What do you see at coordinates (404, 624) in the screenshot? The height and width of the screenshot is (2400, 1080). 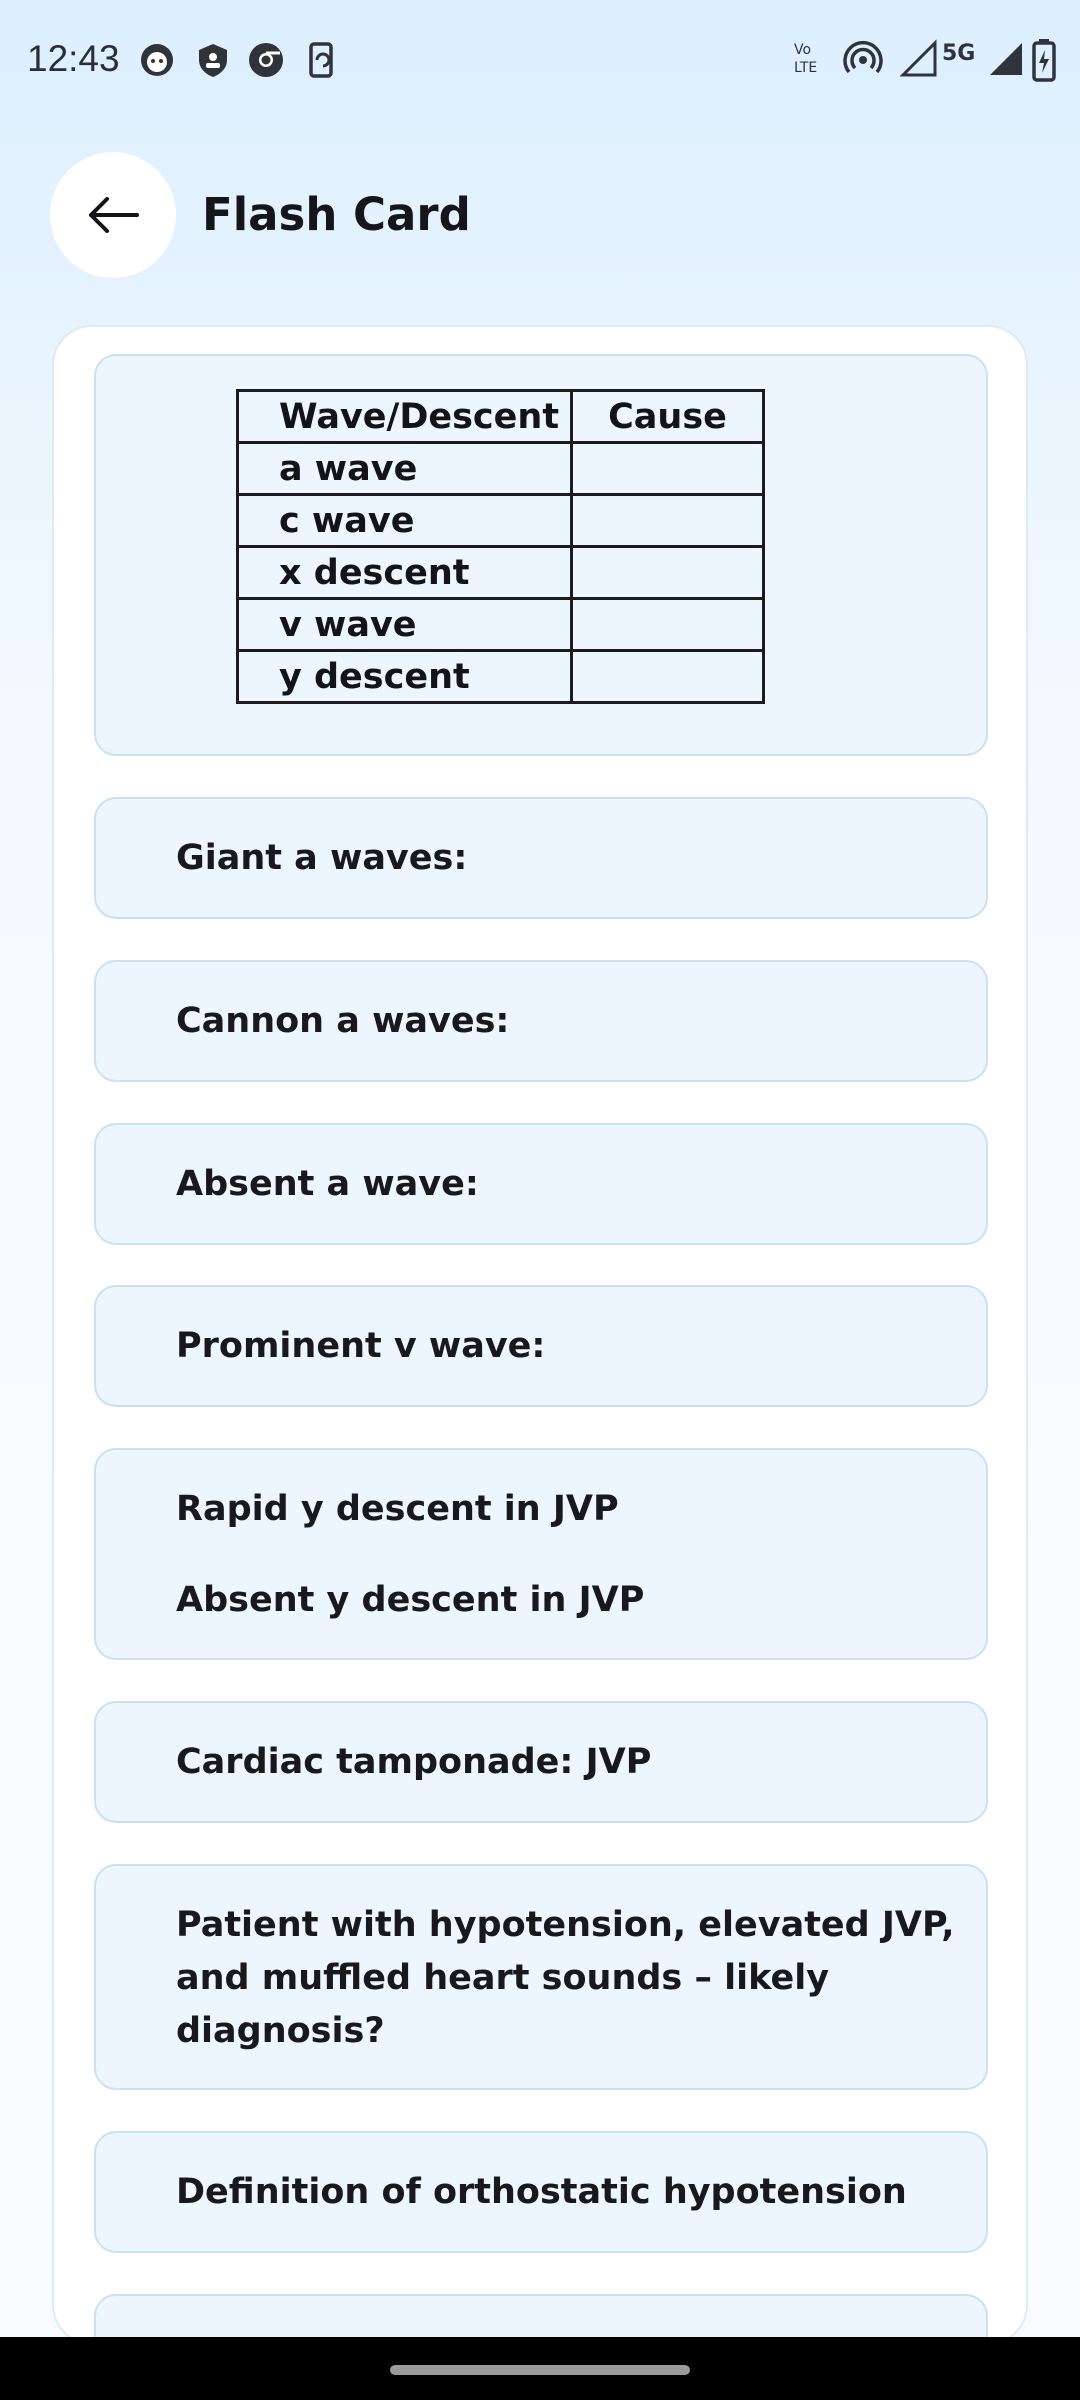 I see `table-cell-wave: v wave` at bounding box center [404, 624].